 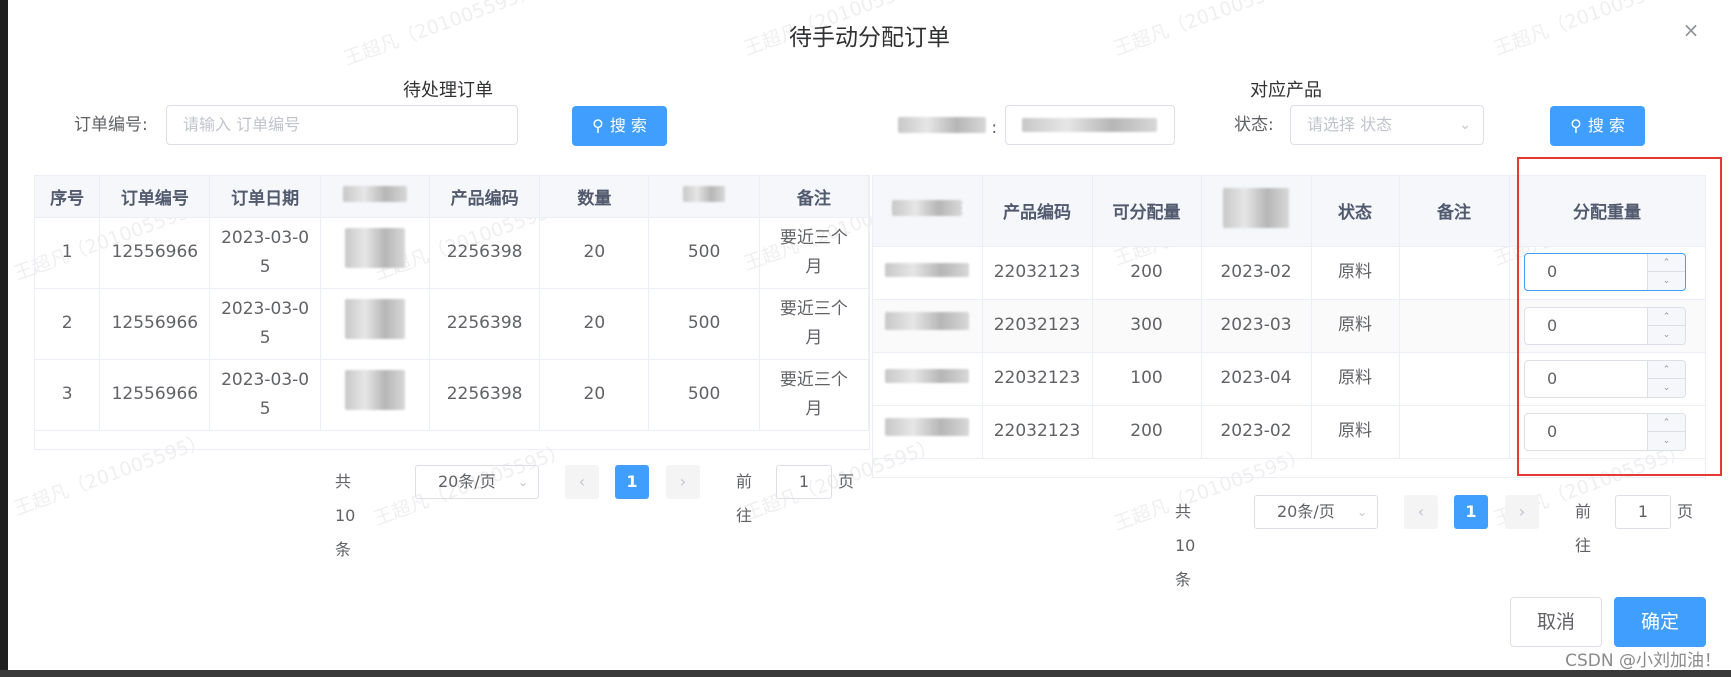 What do you see at coordinates (1643, 661) in the screenshot?
I see `credit-watermark: CSDN @小刘加油！` at bounding box center [1643, 661].